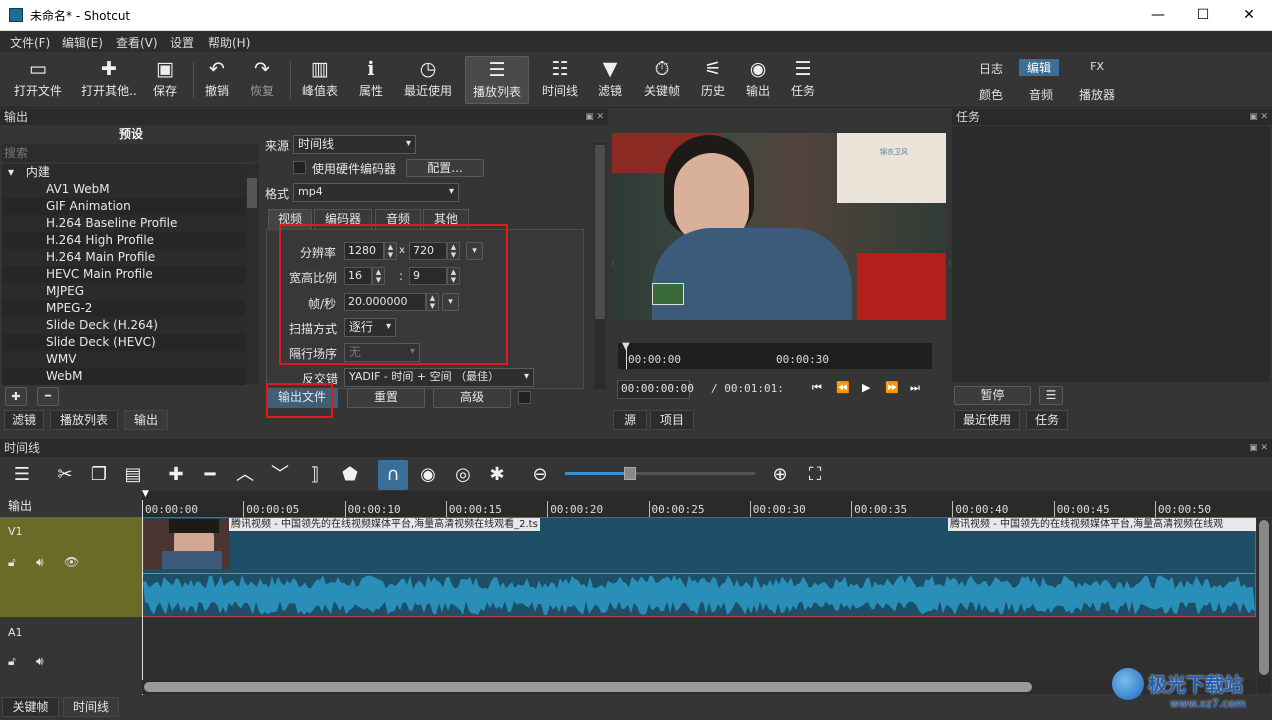 The height and width of the screenshot is (720, 1272). I want to click on skip-end-icon: ⏭, so click(915, 388).